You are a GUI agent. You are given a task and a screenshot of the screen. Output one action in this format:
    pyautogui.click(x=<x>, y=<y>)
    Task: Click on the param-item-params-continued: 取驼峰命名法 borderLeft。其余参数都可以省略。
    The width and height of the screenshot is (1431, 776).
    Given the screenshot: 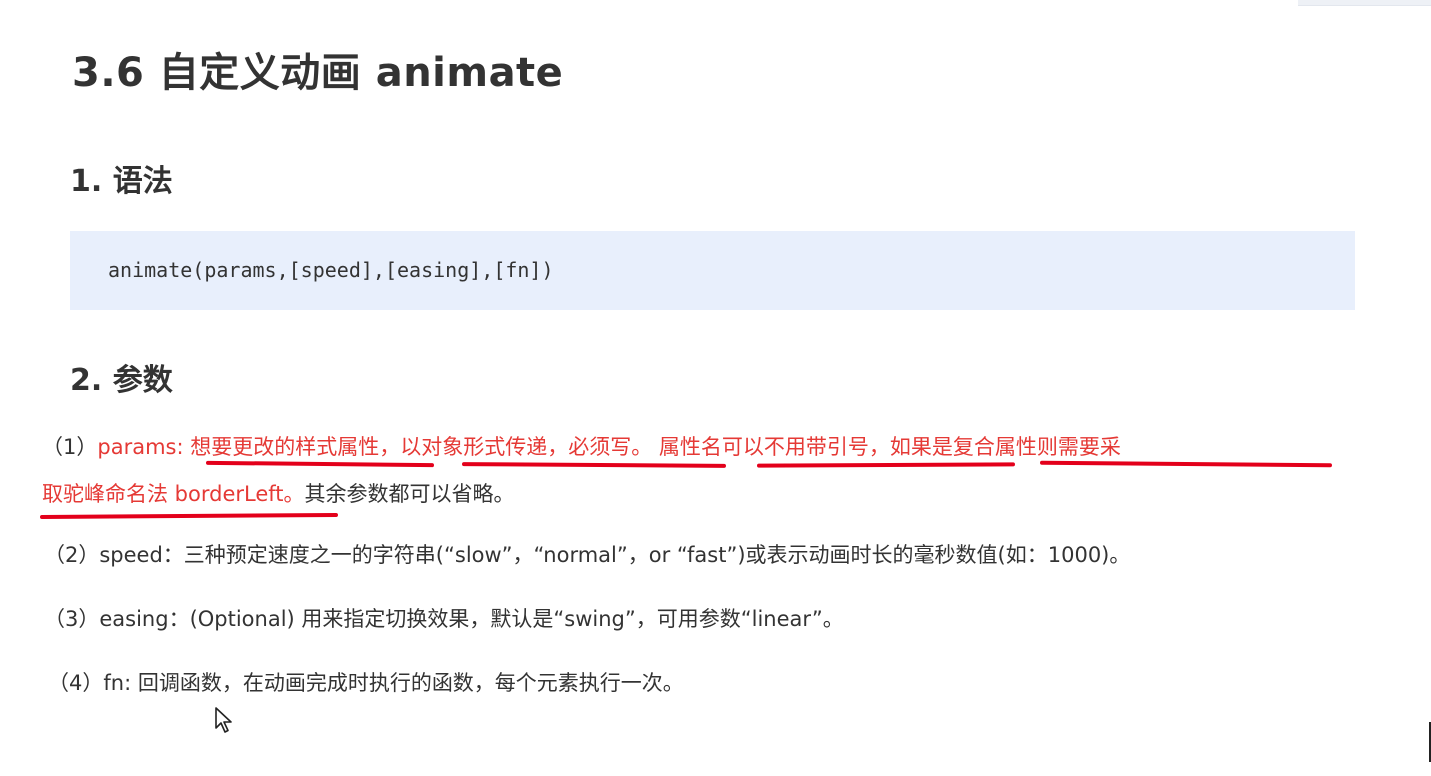 What is the action you would take?
    pyautogui.click(x=278, y=494)
    